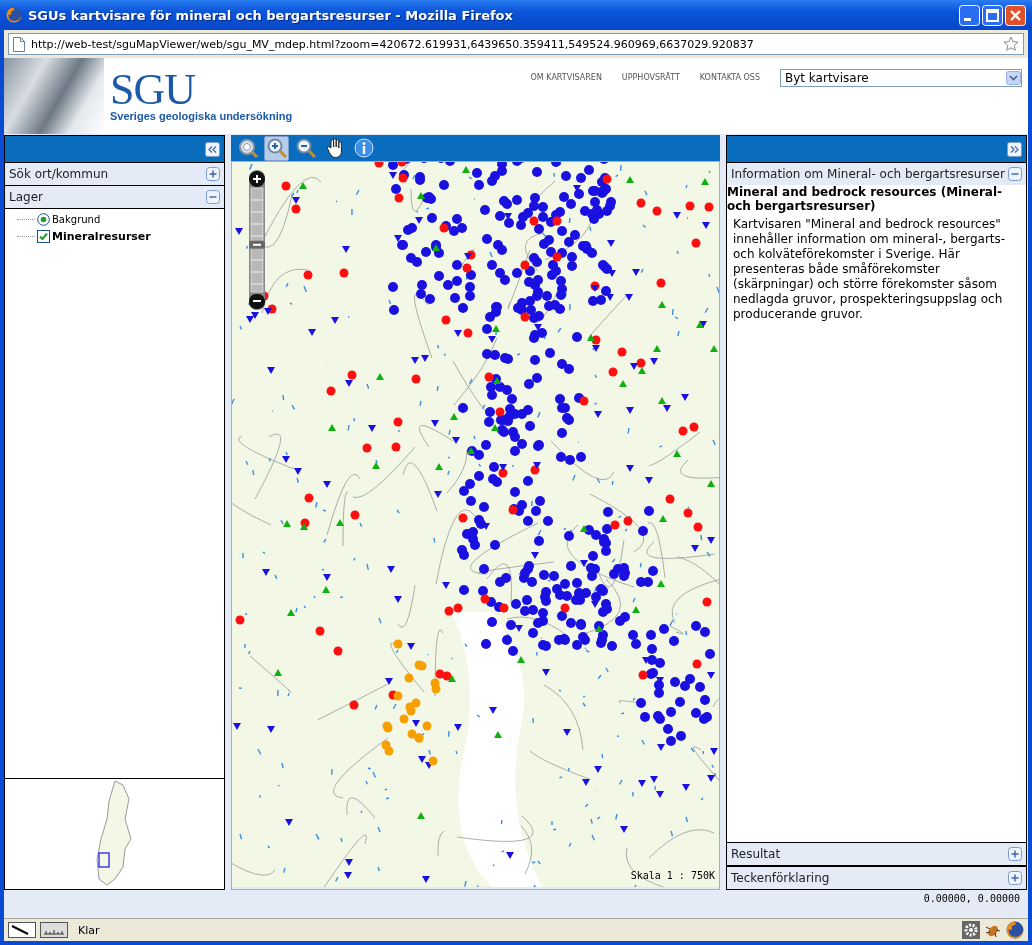 This screenshot has width=1032, height=945. Describe the element at coordinates (901, 78) in the screenshot. I see `viewer-select: Byt kartvisare` at that location.